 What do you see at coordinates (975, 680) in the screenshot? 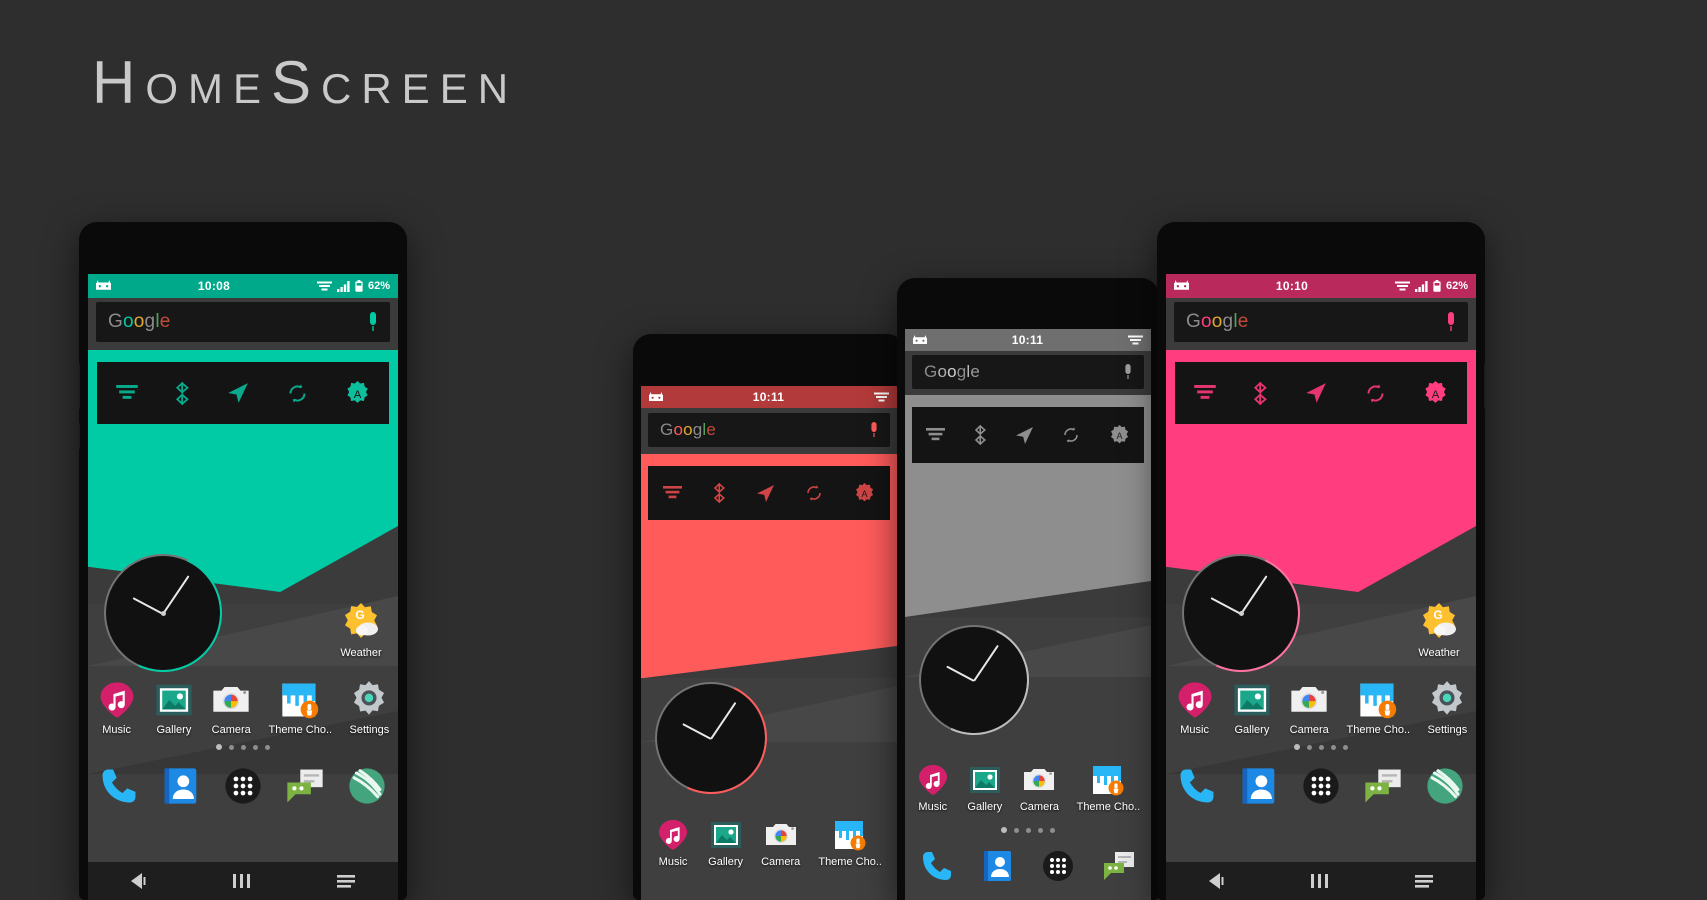
I see `phone-gray-clock-widget` at bounding box center [975, 680].